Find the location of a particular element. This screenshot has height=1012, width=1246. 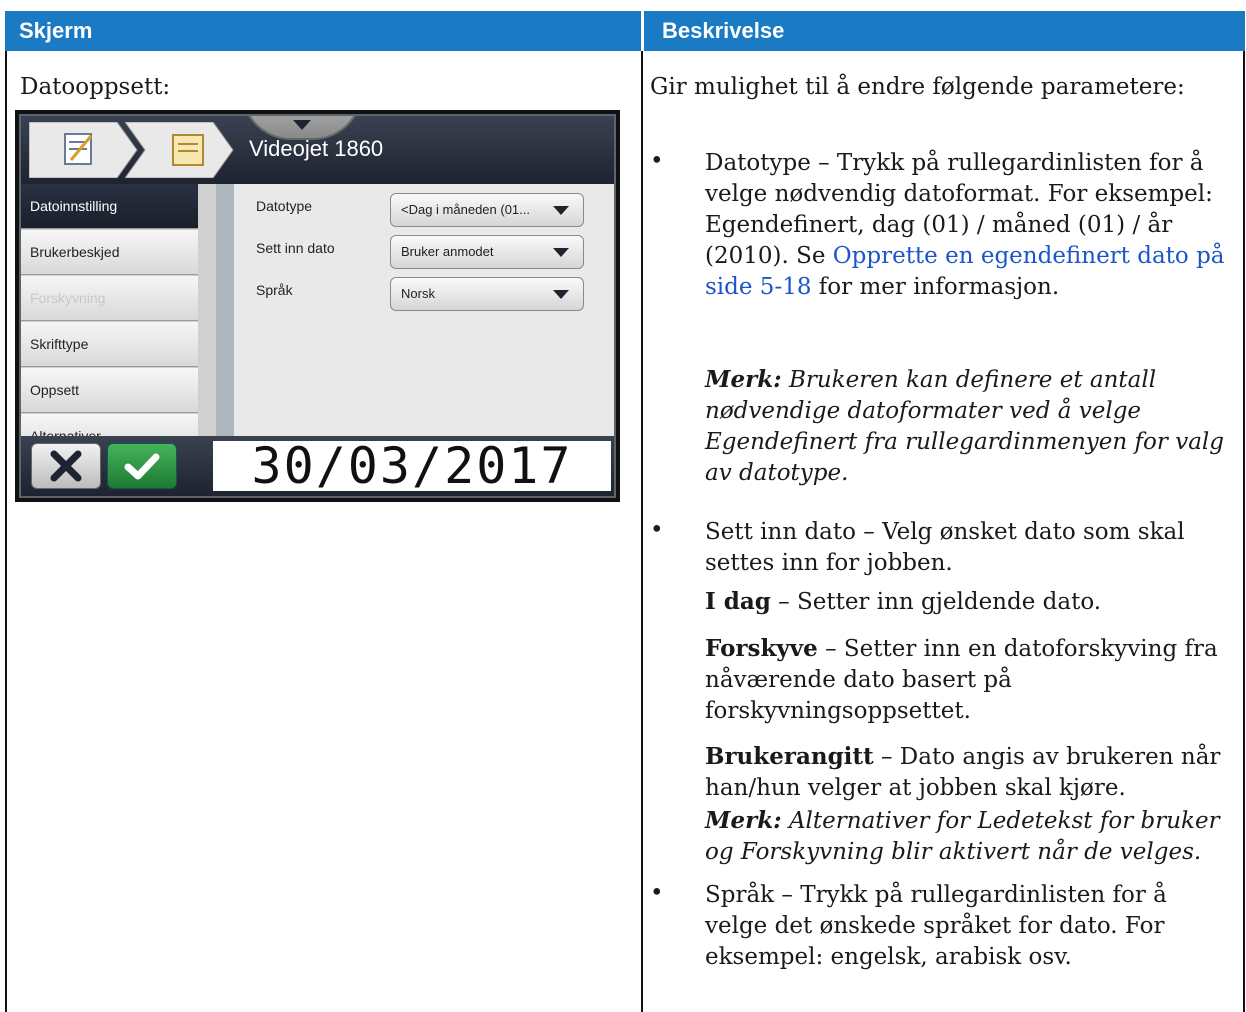

document-icon is located at coordinates (180, 150).